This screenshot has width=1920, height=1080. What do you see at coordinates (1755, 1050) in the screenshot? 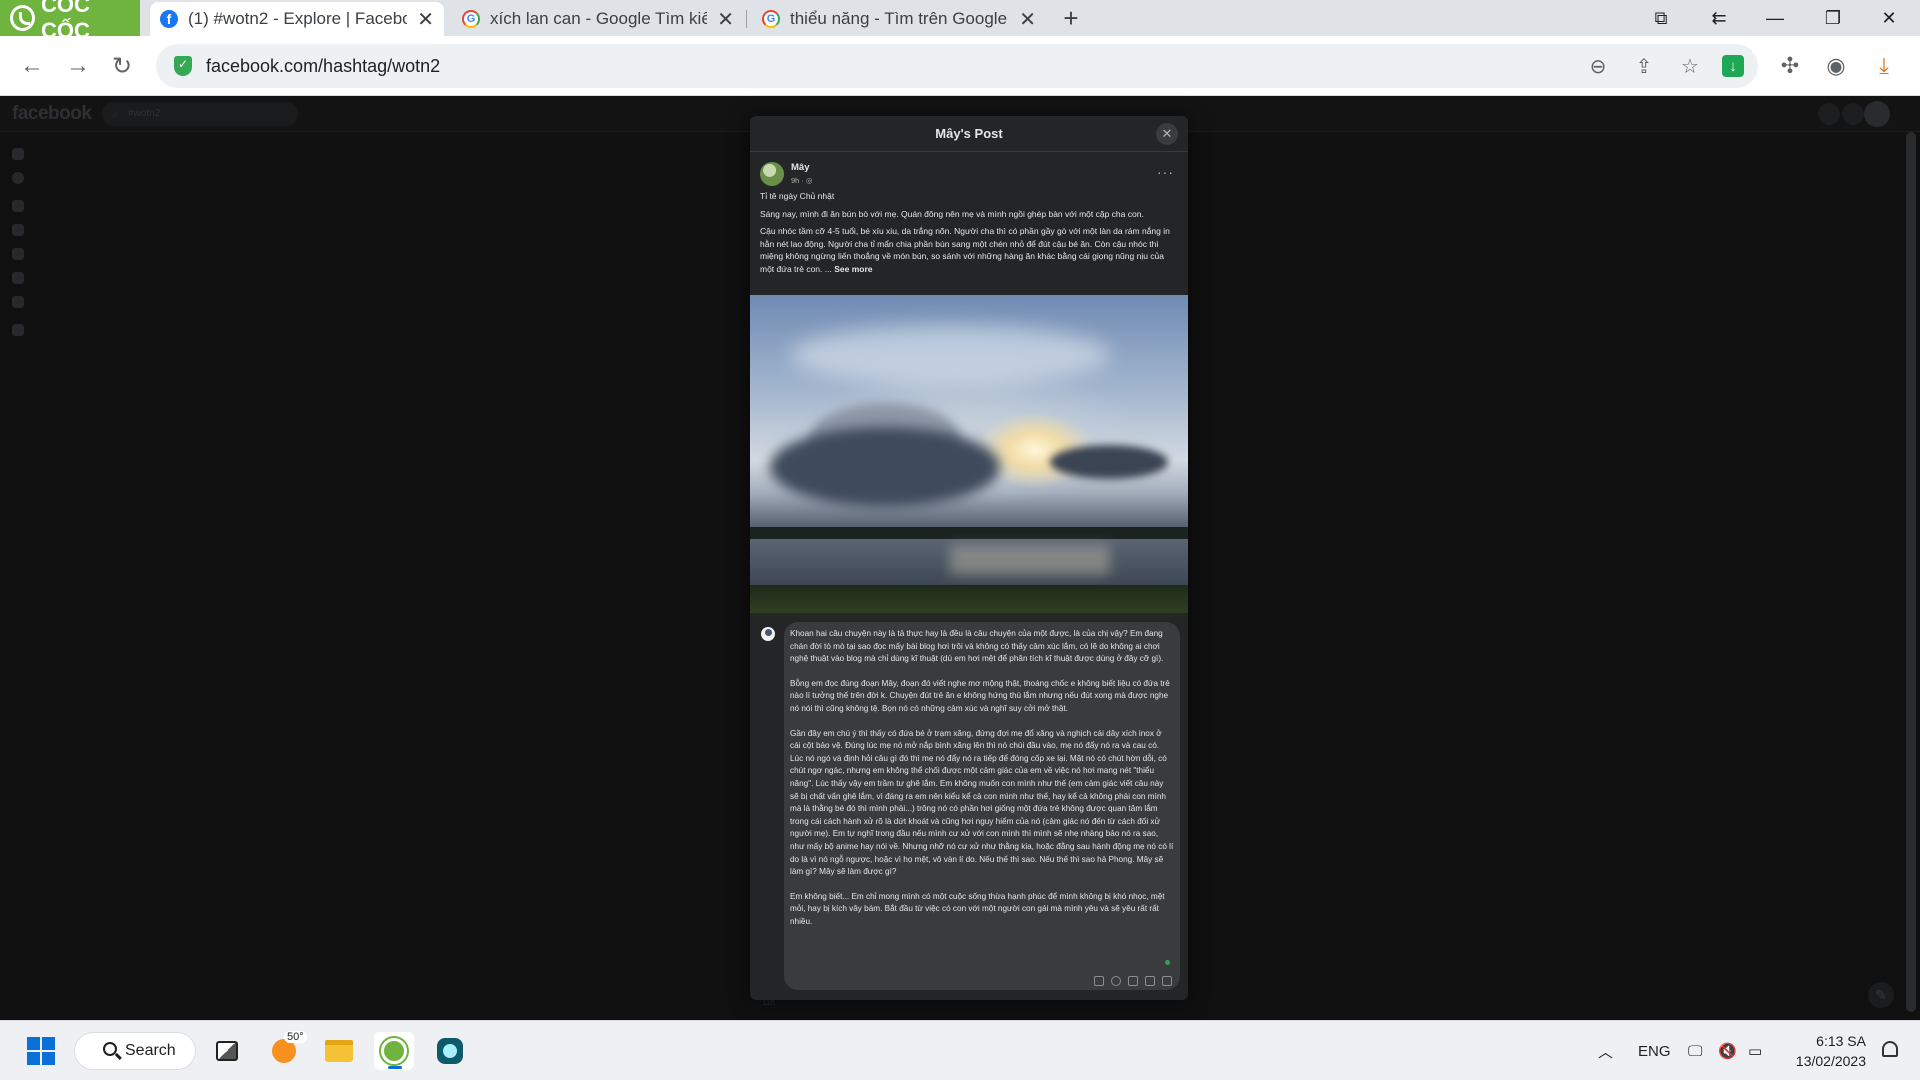
I see `battery-icon: ▭` at bounding box center [1755, 1050].